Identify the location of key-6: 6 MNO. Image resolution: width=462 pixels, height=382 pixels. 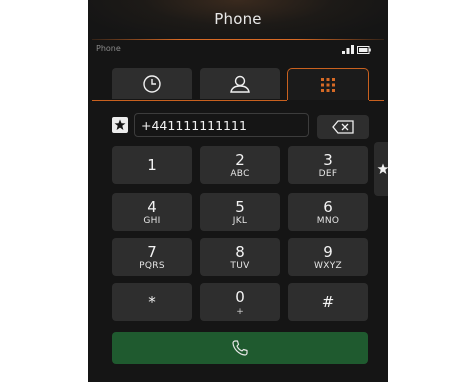
(328, 212).